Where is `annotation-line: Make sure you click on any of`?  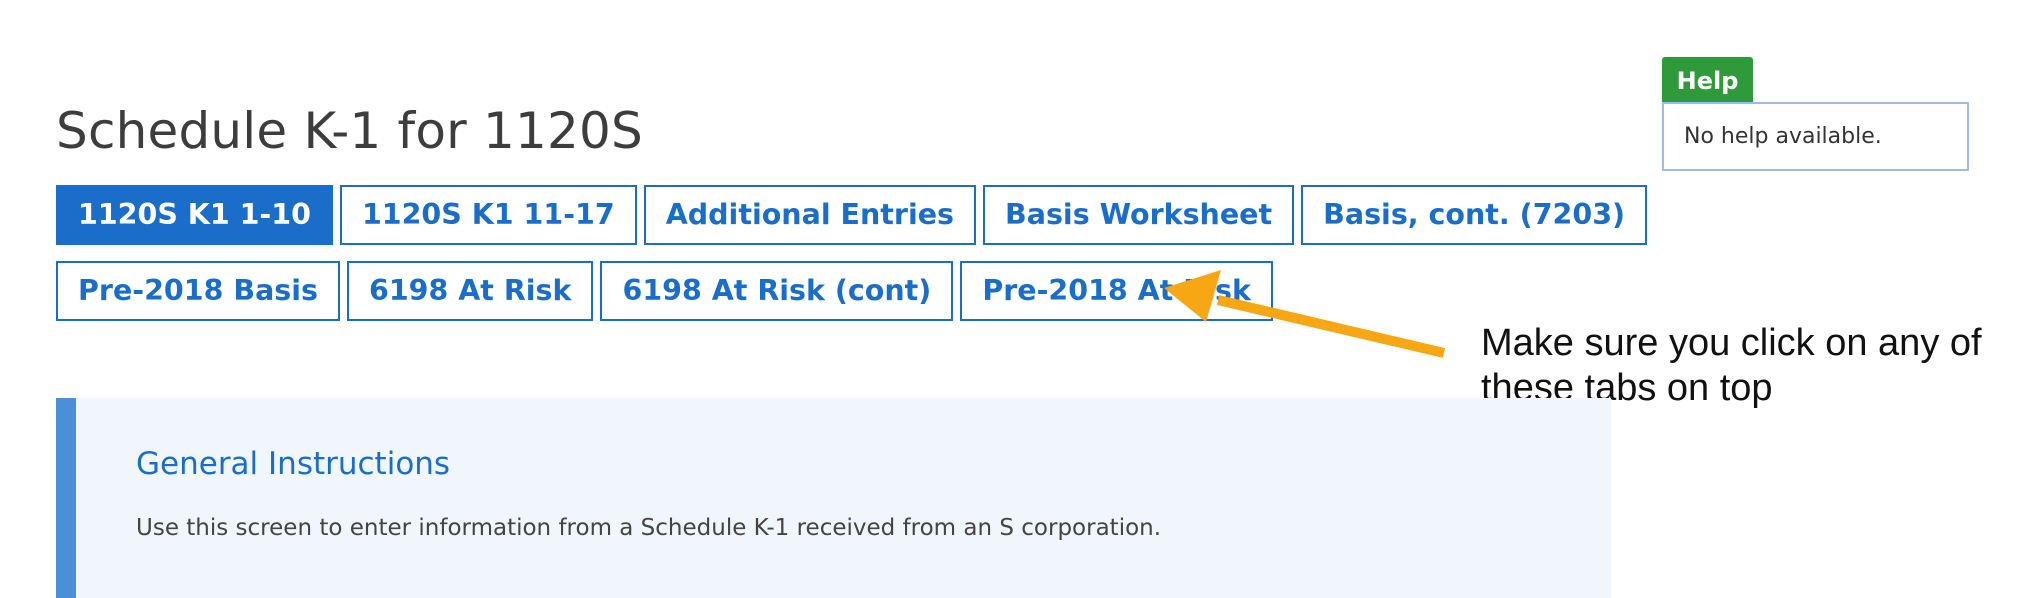 annotation-line: Make sure you click on any of is located at coordinates (1731, 343).